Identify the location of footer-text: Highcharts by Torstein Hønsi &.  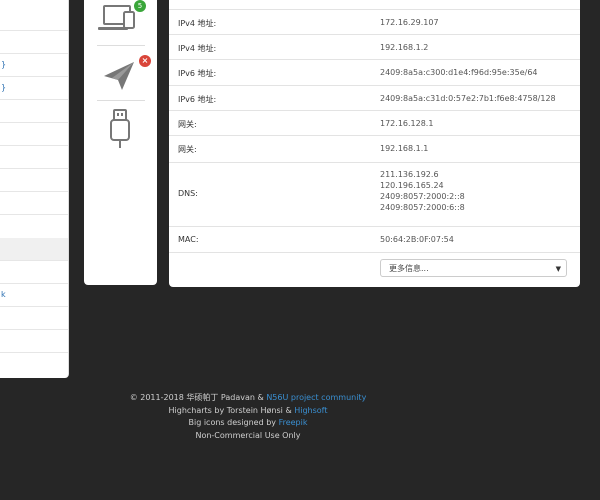
(231, 410).